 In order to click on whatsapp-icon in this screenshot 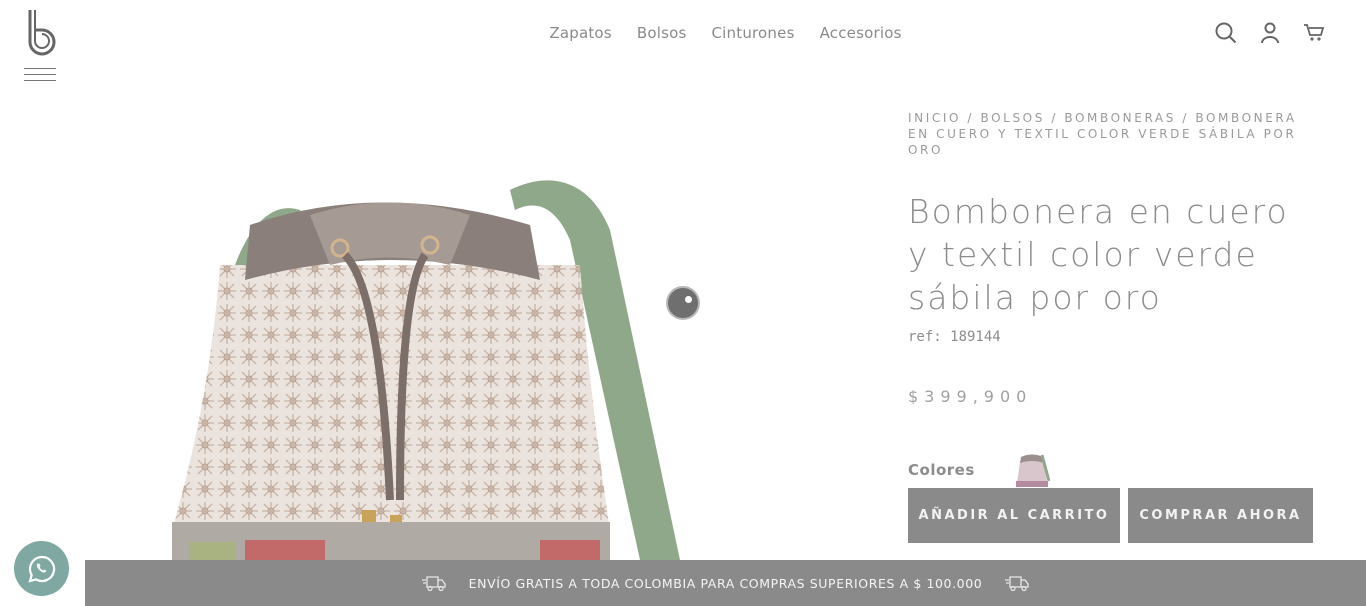, I will do `click(41, 569)`.